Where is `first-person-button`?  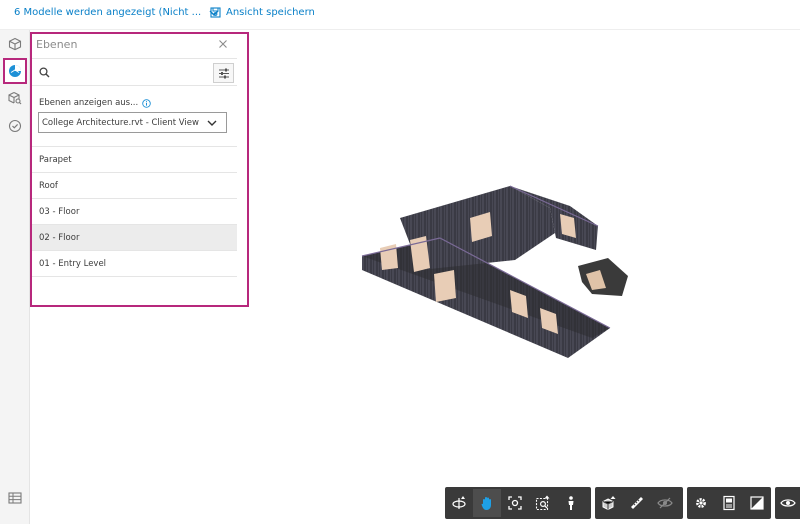 first-person-button is located at coordinates (571, 503).